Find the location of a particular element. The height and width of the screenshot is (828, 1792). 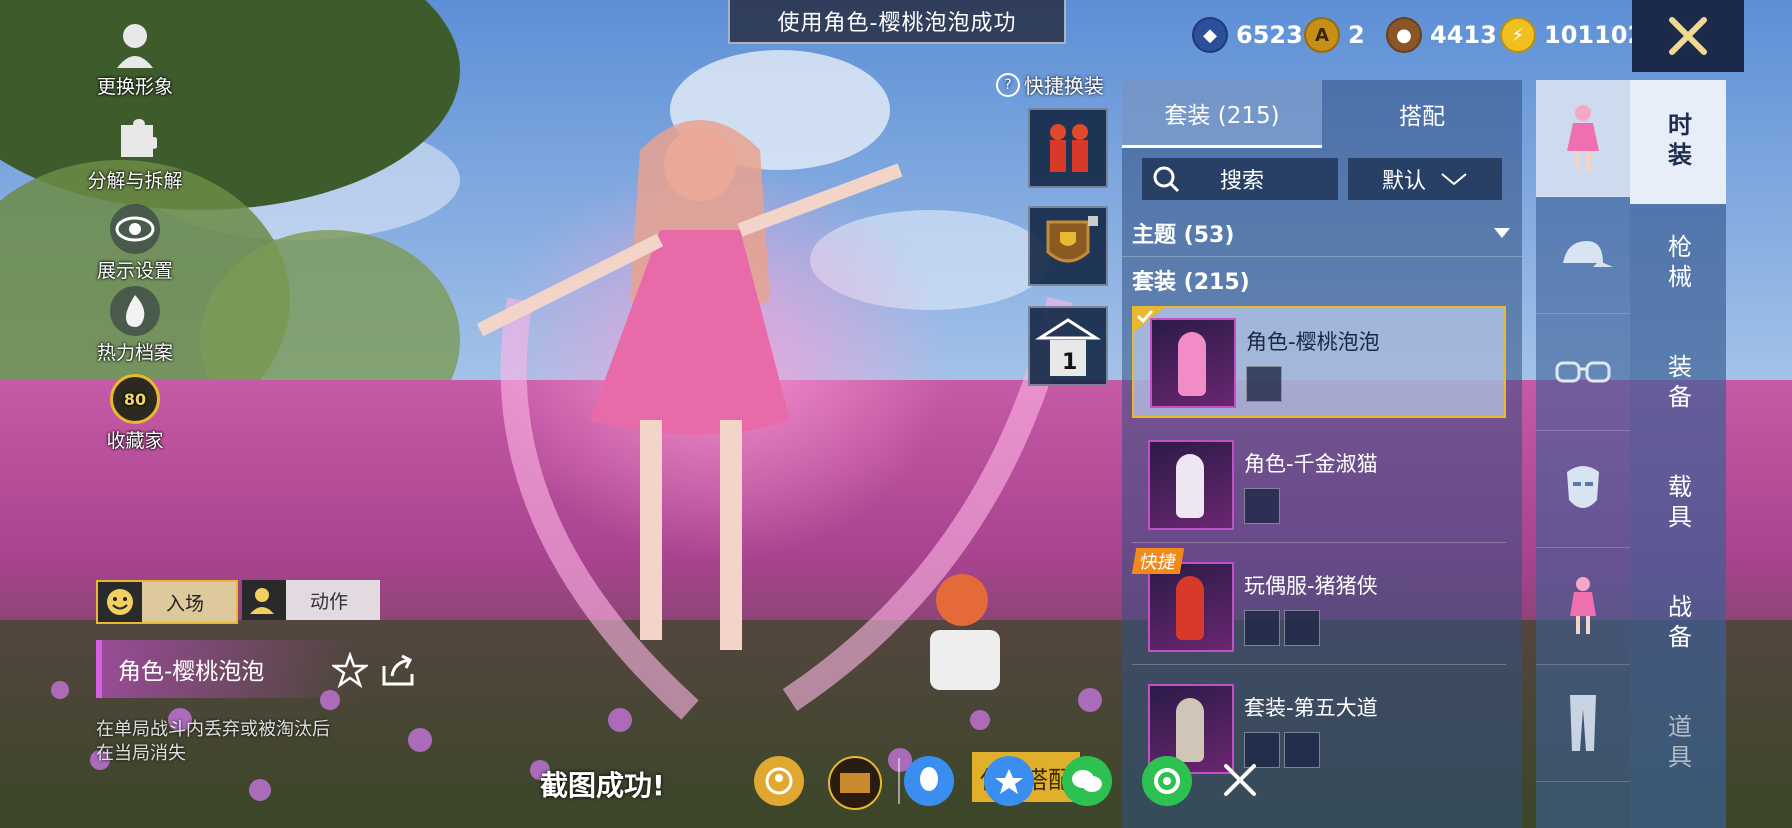

share-divider is located at coordinates (899, 781).